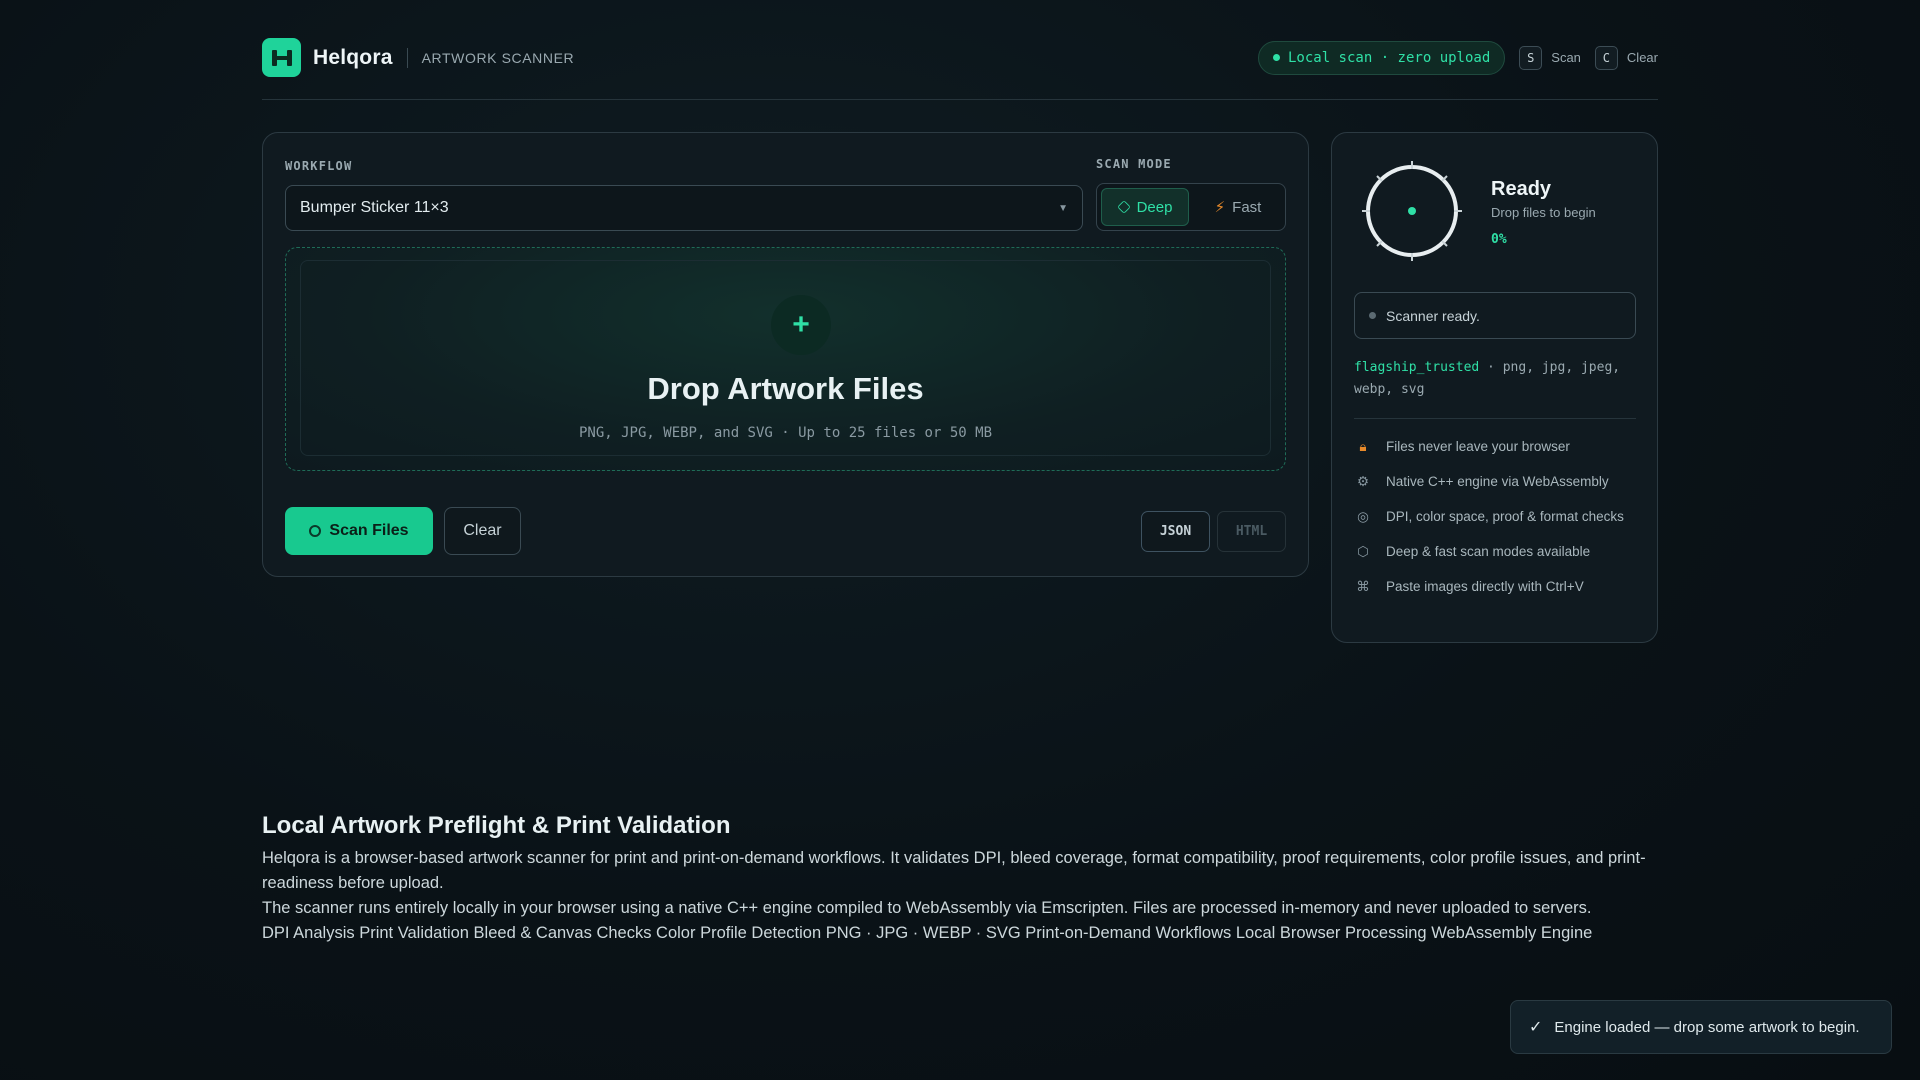 The image size is (1920, 1080). Describe the element at coordinates (1543, 212) in the screenshot. I see `status-subtitle: Drop files to begin` at that location.